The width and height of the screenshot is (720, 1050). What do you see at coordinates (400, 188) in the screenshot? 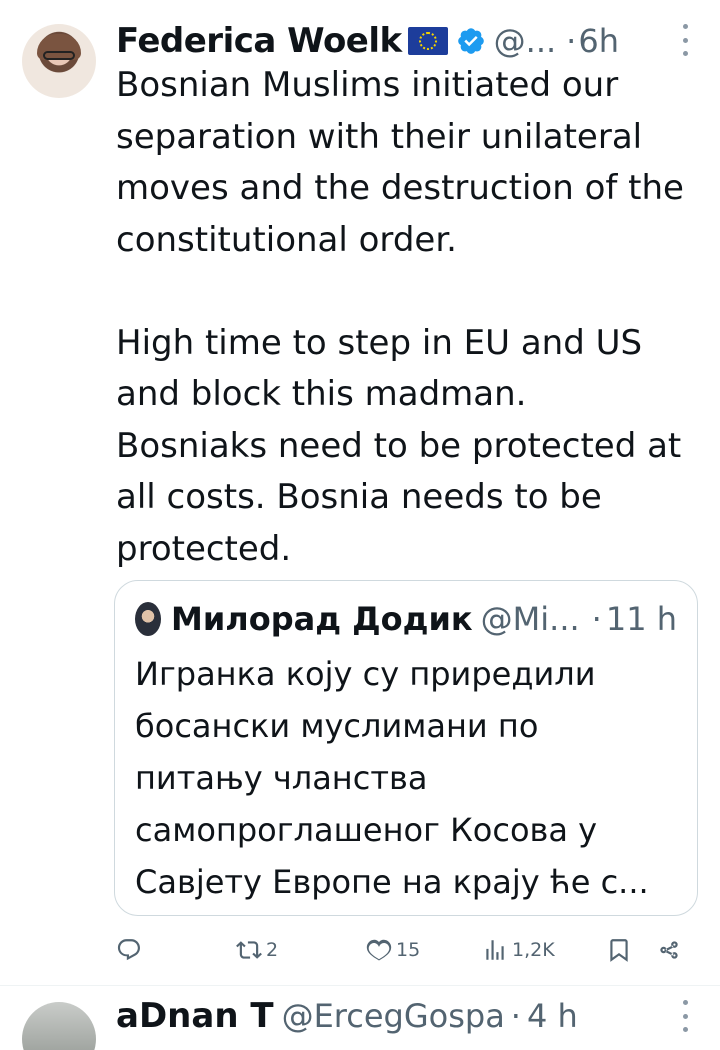
I see `tweet-text-line: moves and the destruction of the` at bounding box center [400, 188].